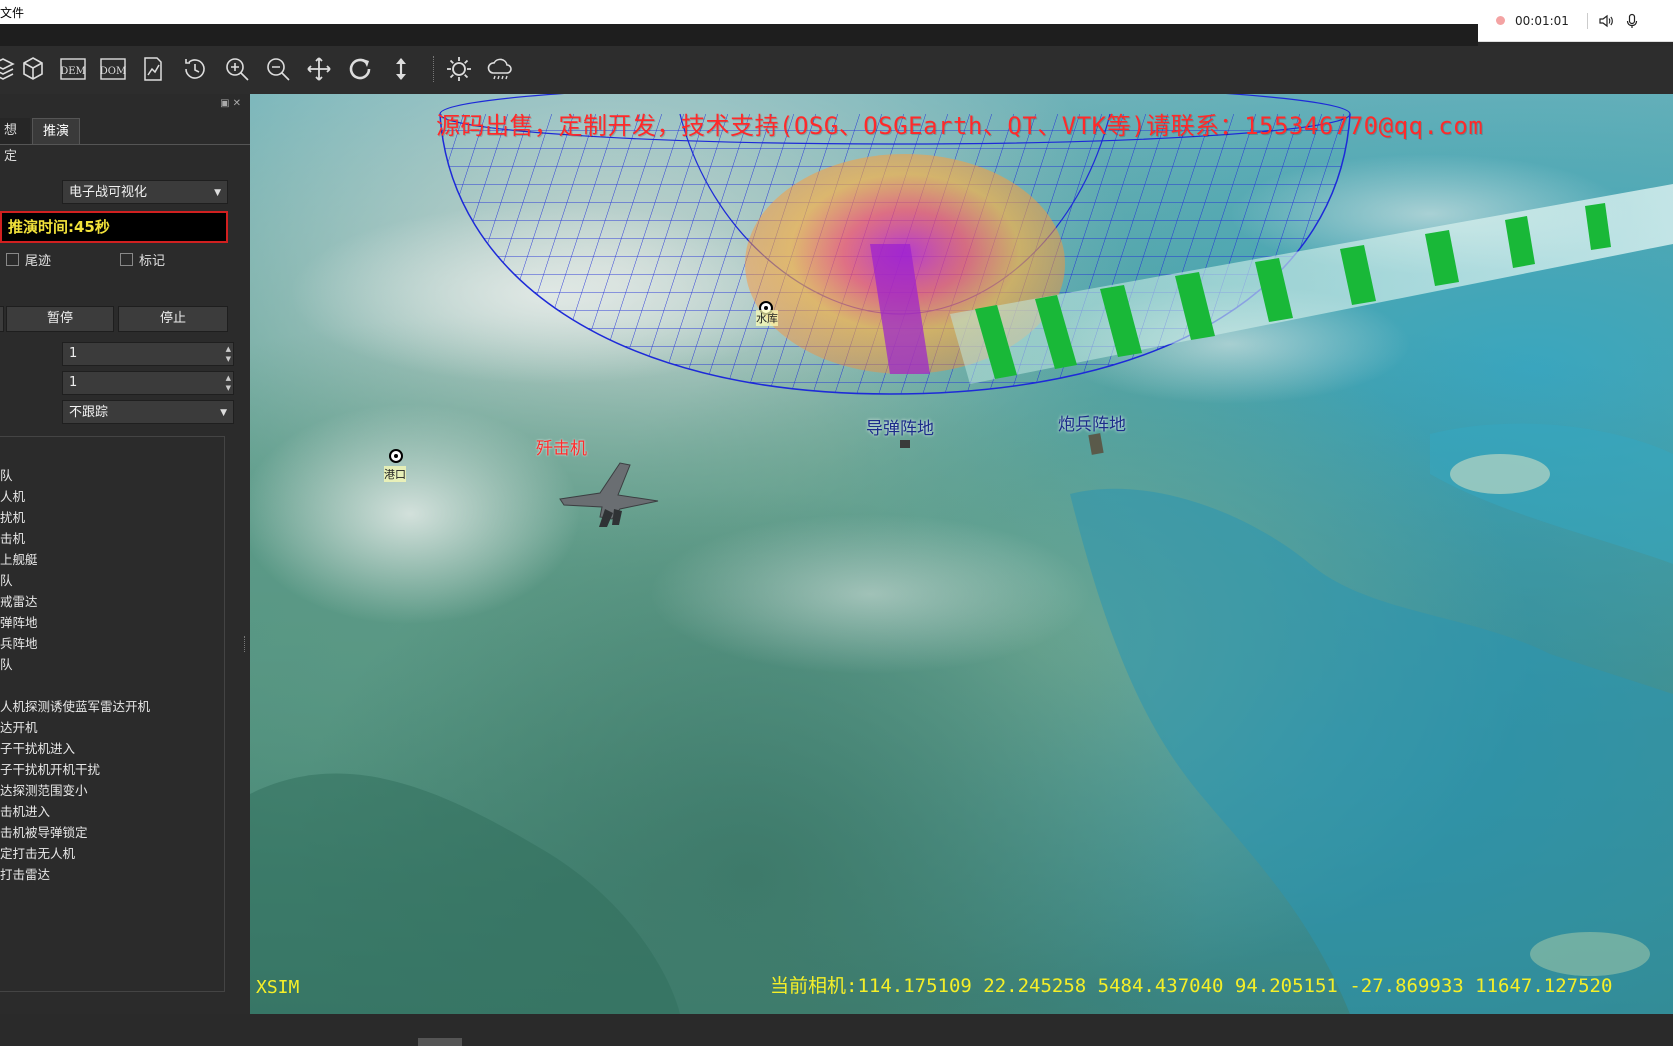 The height and width of the screenshot is (1046, 1673). I want to click on title-gap, so click(739, 35).